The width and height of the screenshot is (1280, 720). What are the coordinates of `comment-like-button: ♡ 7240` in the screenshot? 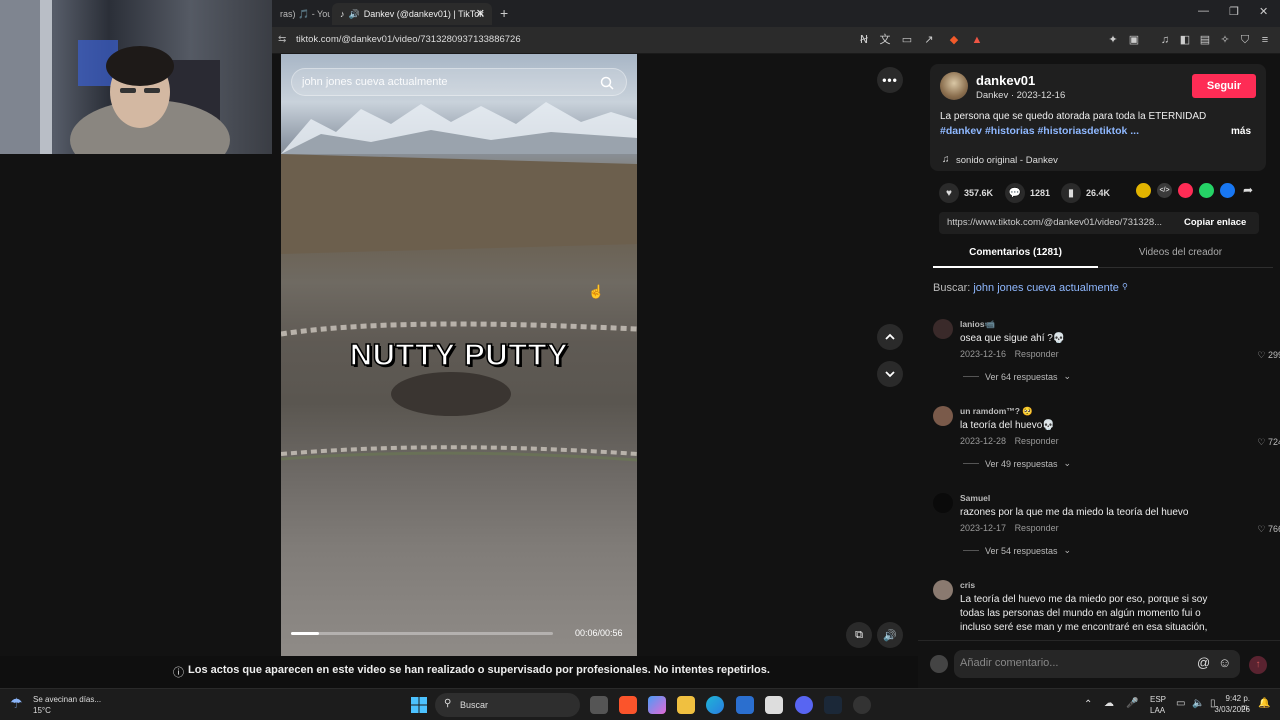 It's located at (1268, 442).